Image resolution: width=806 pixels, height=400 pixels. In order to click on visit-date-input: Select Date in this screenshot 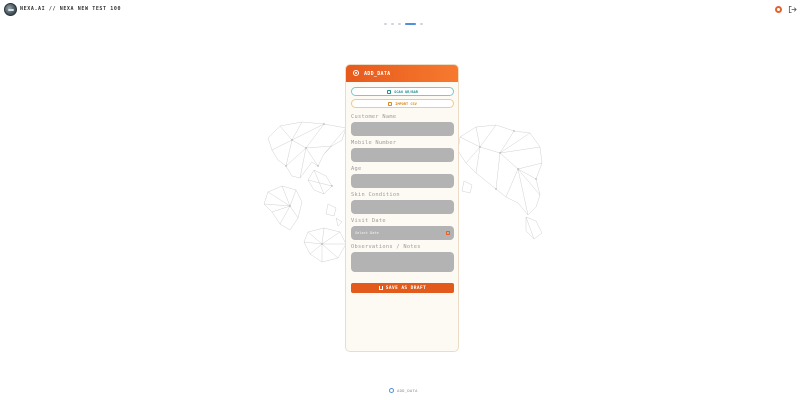, I will do `click(402, 233)`.